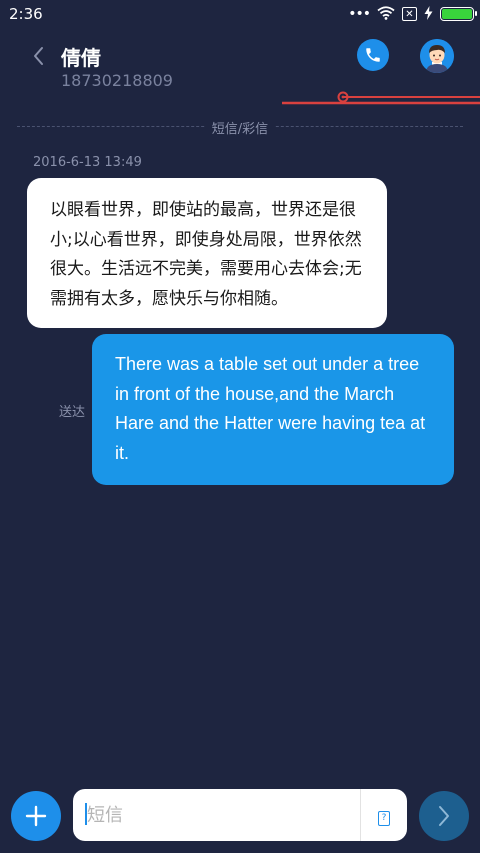 Image resolution: width=480 pixels, height=853 pixels. I want to click on message-timestamp: 2016-6-13 13:49, so click(87, 162).